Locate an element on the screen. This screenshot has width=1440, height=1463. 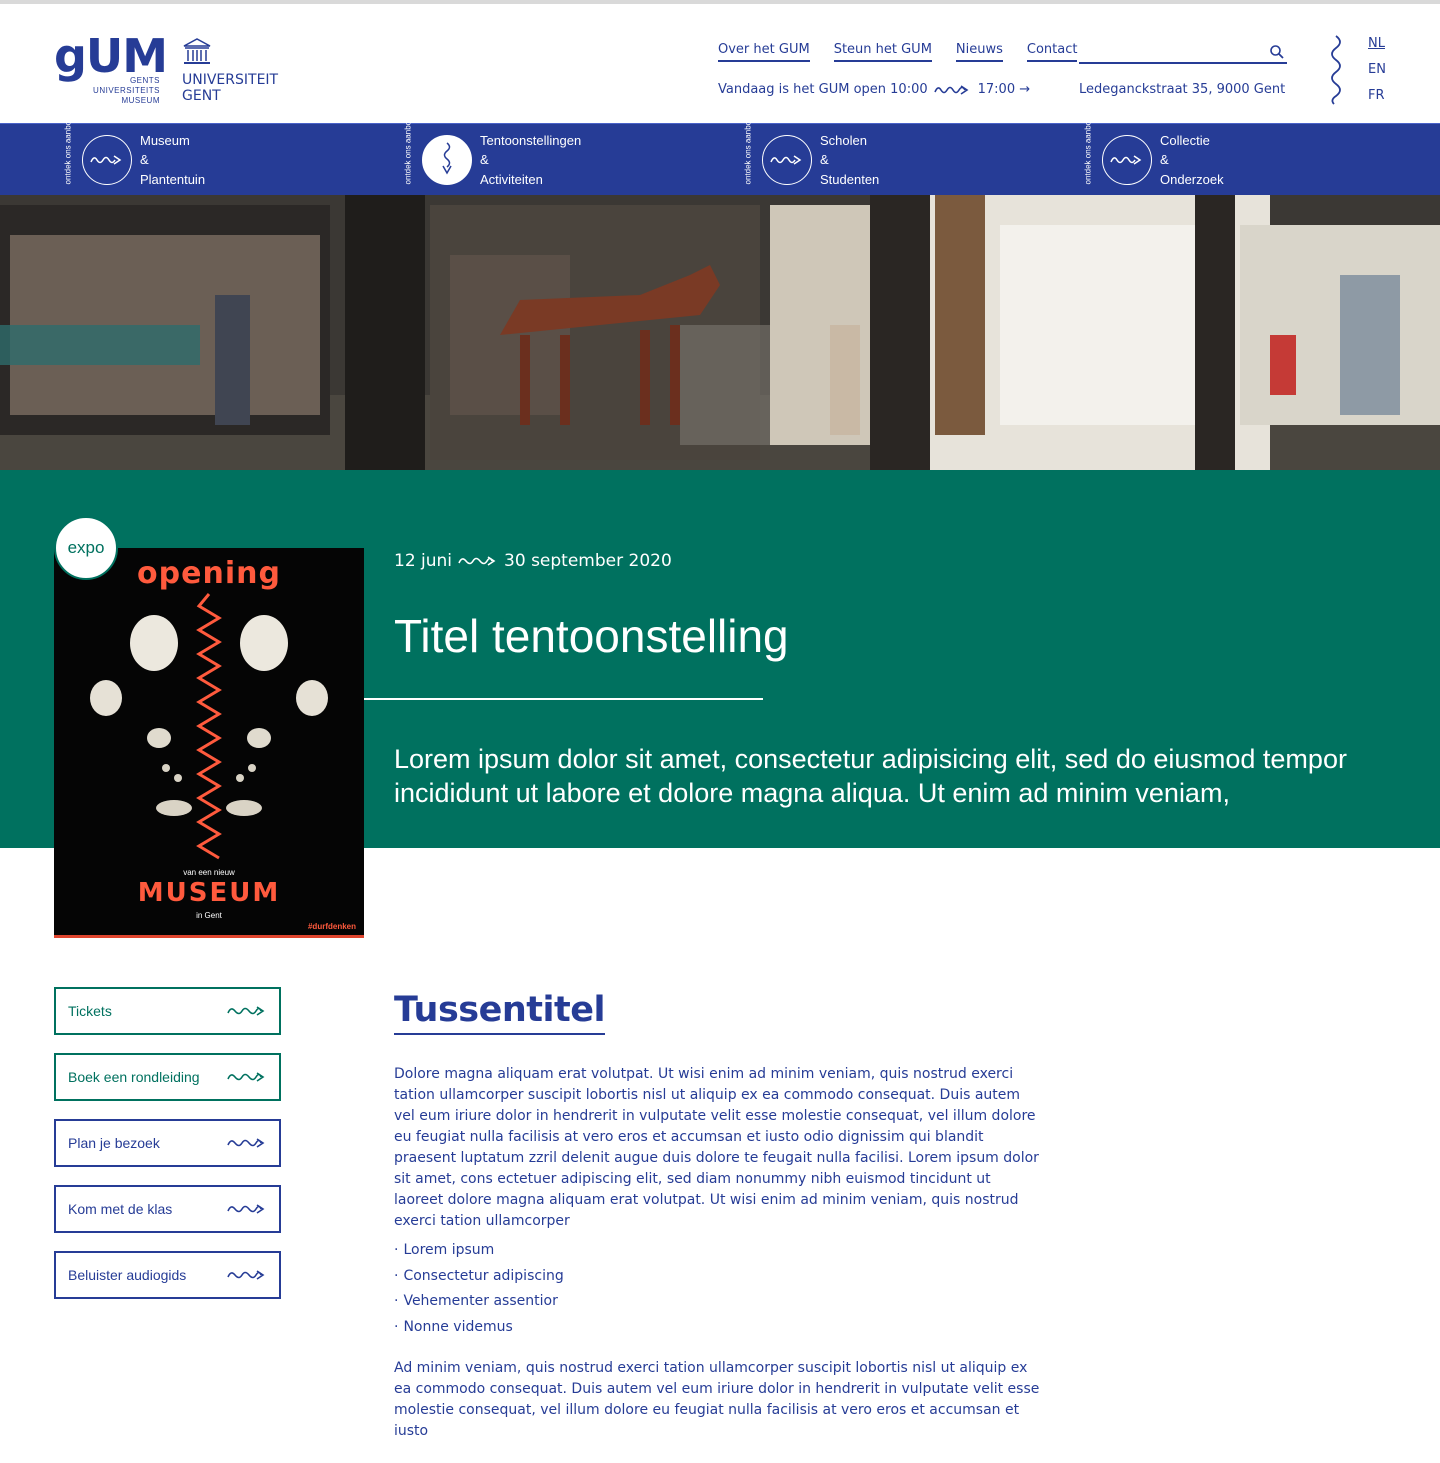
expo-badge: expo is located at coordinates (86, 548).